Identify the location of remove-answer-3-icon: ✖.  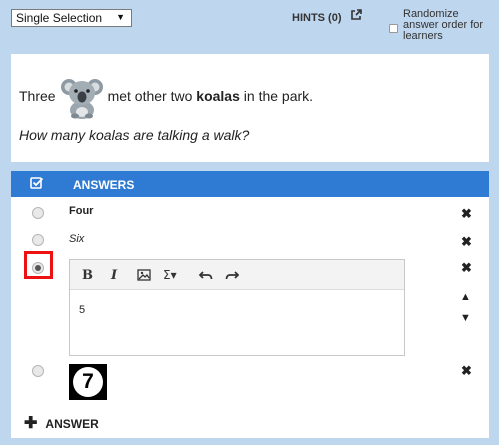
(466, 268).